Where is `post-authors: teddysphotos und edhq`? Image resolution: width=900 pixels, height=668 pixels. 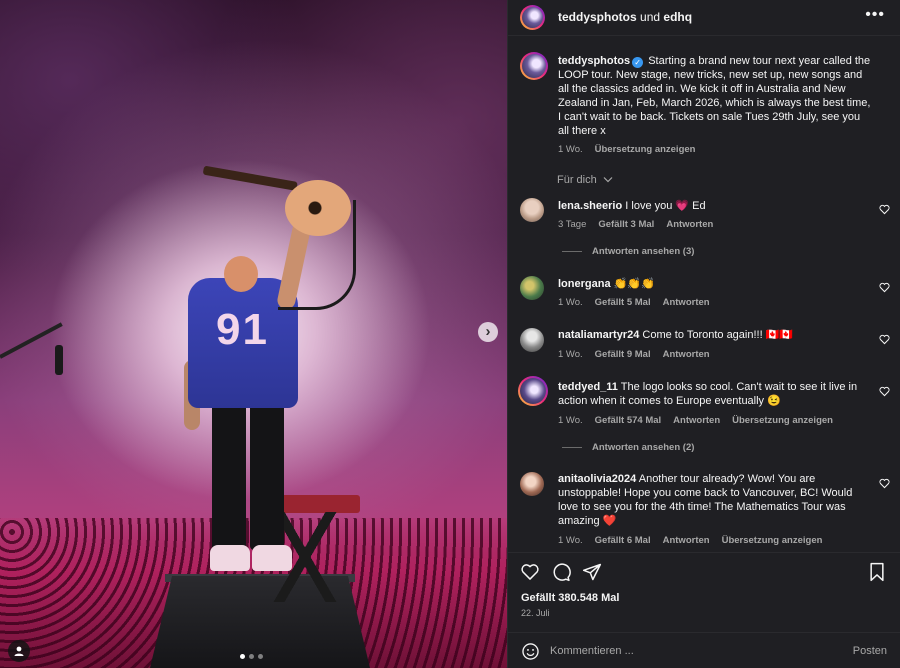
post-authors: teddysphotos und edhq is located at coordinates (625, 17).